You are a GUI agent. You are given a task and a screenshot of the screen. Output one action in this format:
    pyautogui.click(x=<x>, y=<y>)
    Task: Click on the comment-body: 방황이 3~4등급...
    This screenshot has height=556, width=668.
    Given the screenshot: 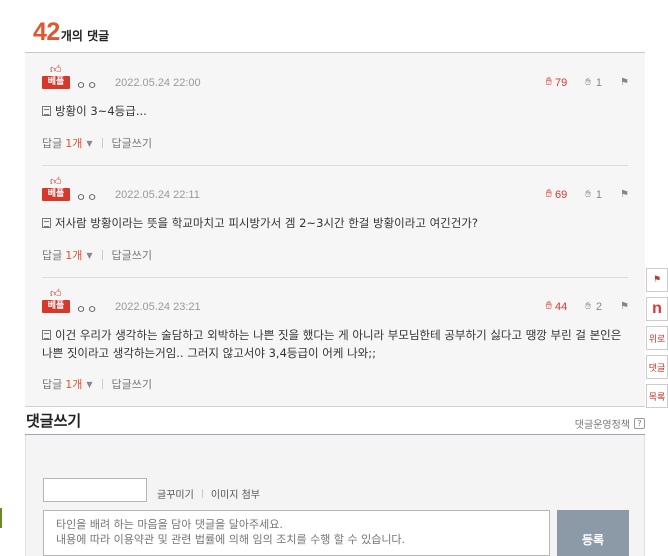 What is the action you would take?
    pyautogui.click(x=101, y=111)
    